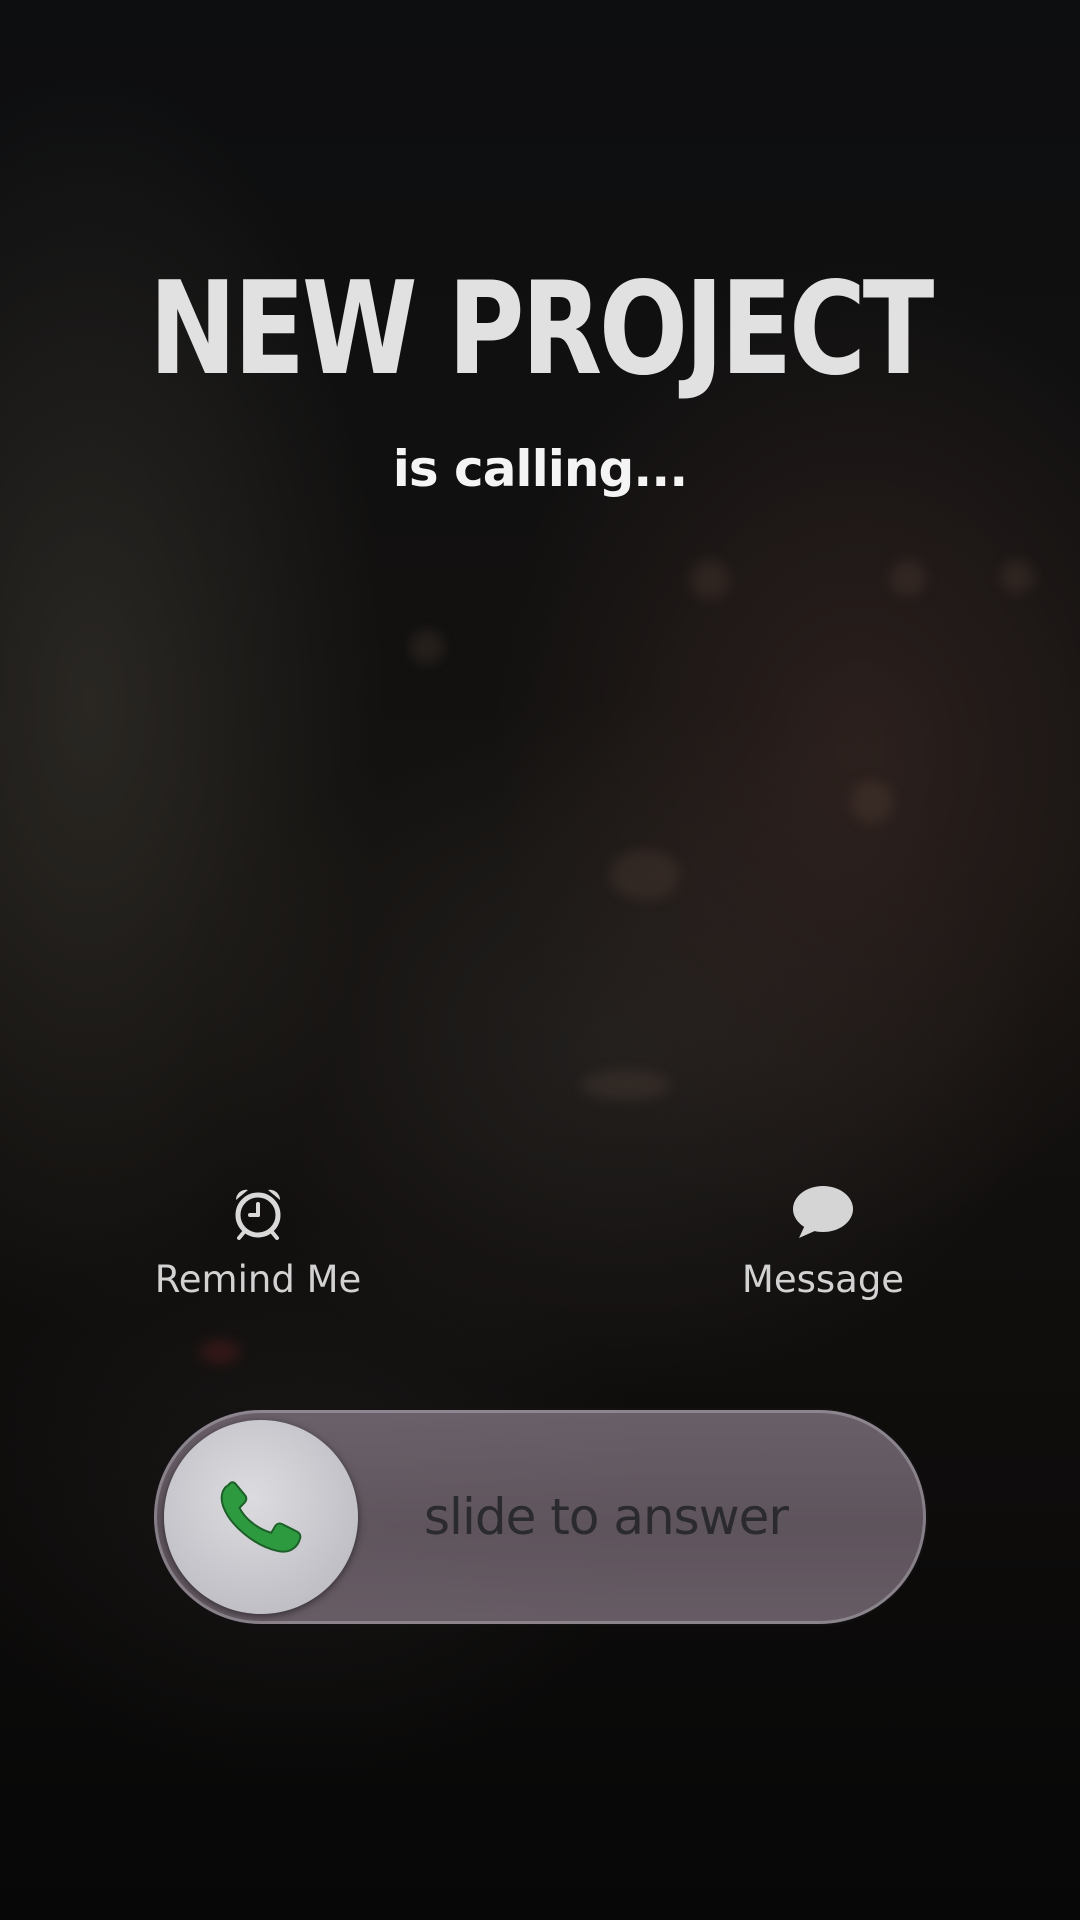 This screenshot has height=1920, width=1080. I want to click on message-button: Message, so click(823, 1240).